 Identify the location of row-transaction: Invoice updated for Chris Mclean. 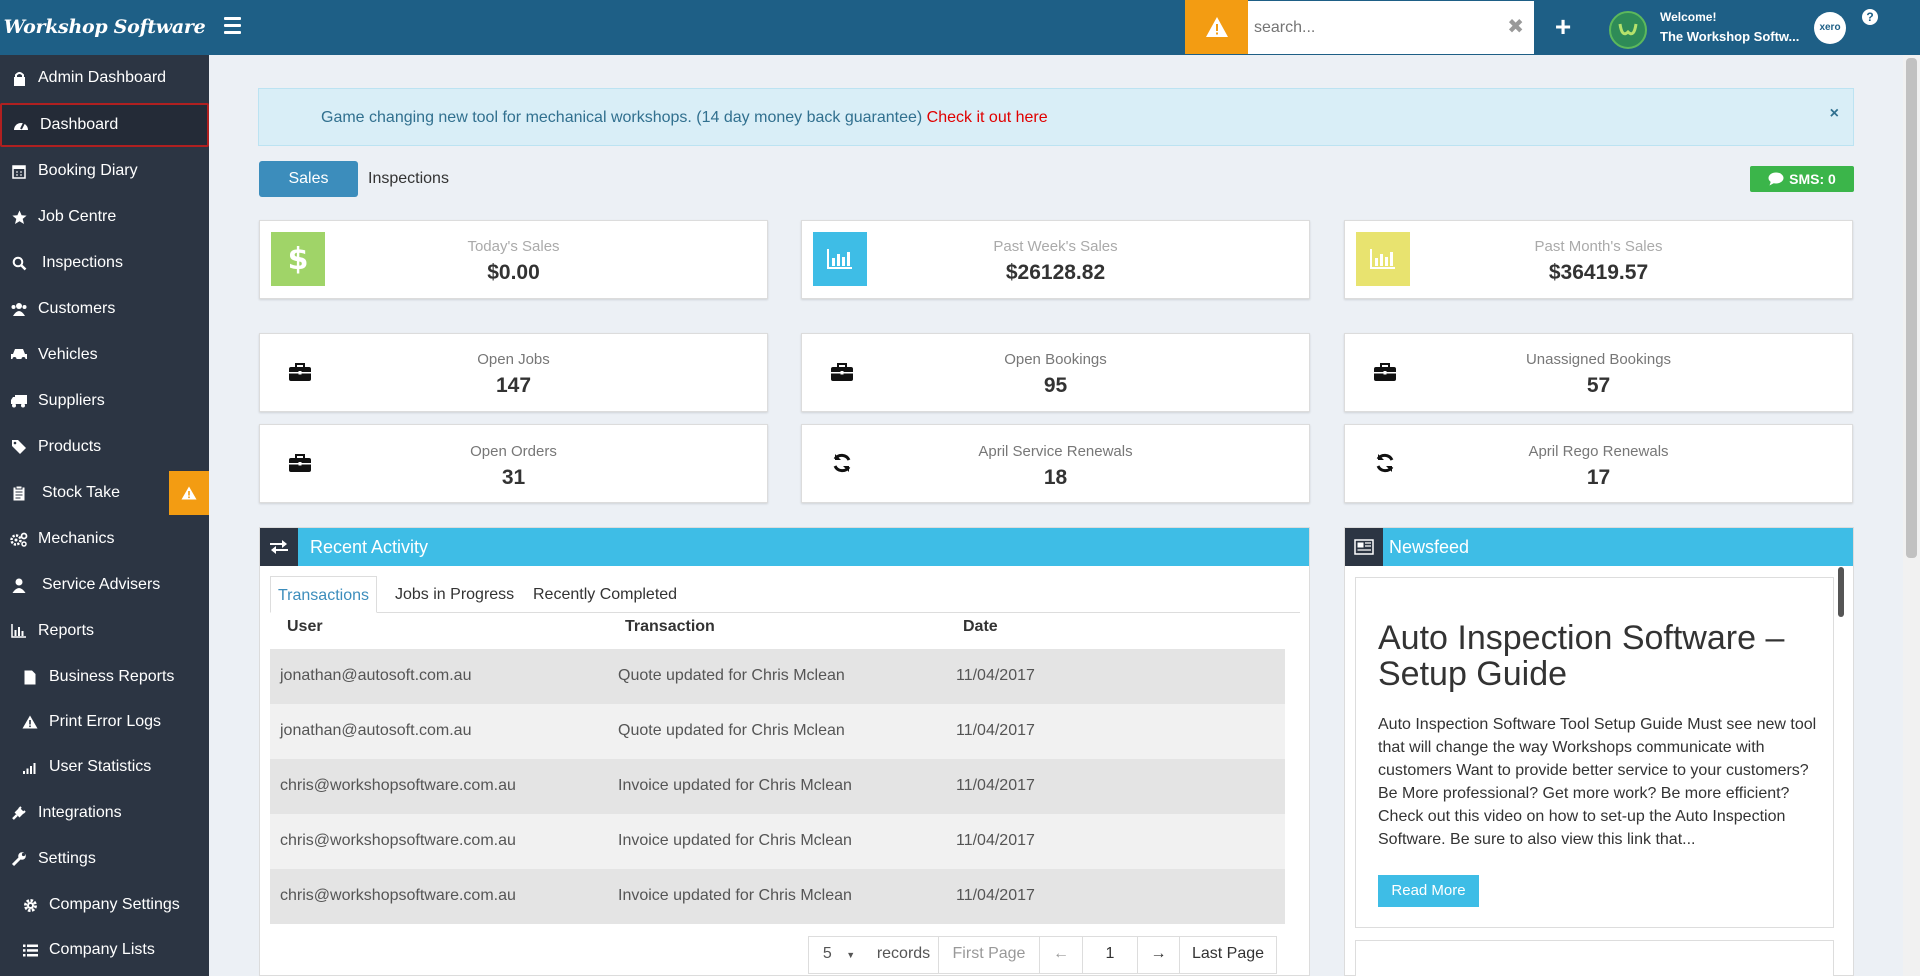
(735, 895).